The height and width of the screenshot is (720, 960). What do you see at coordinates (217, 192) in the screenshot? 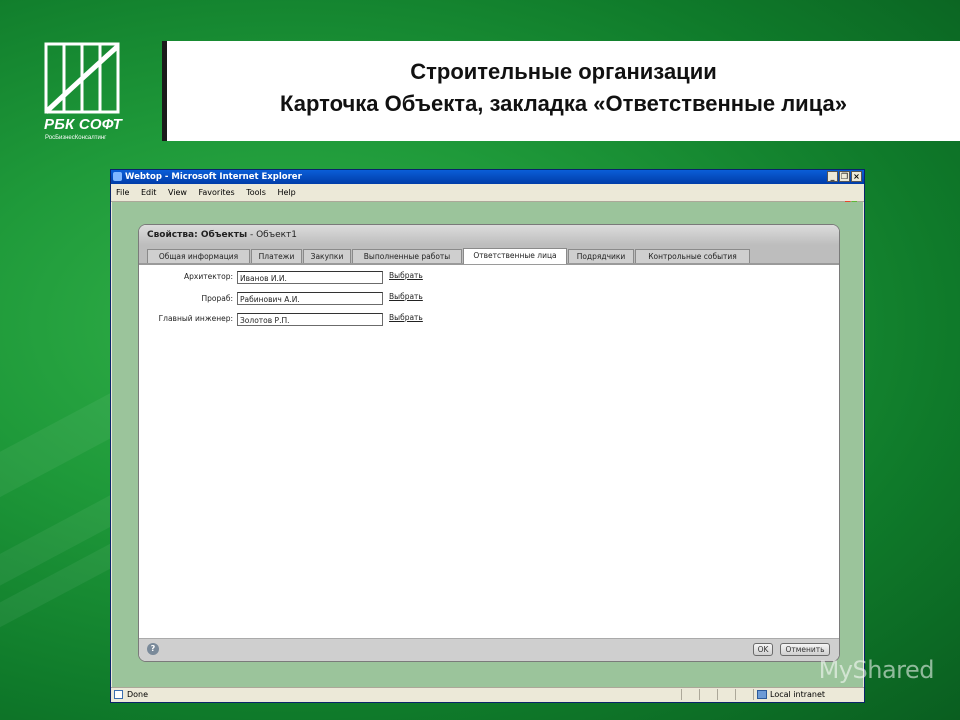
I see `menu-favorites: Favorites` at bounding box center [217, 192].